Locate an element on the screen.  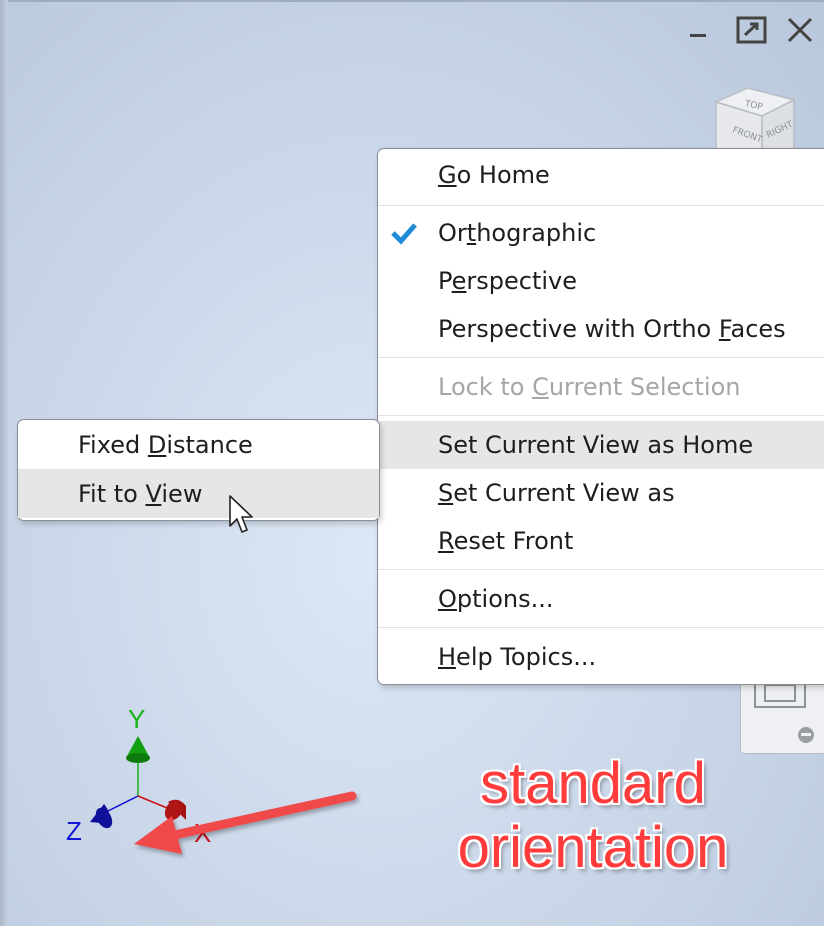
minimize-icon is located at coordinates (698, 35).